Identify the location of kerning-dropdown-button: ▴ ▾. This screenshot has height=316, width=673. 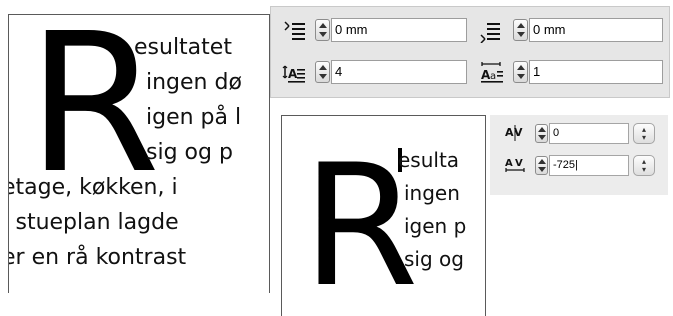
(644, 133).